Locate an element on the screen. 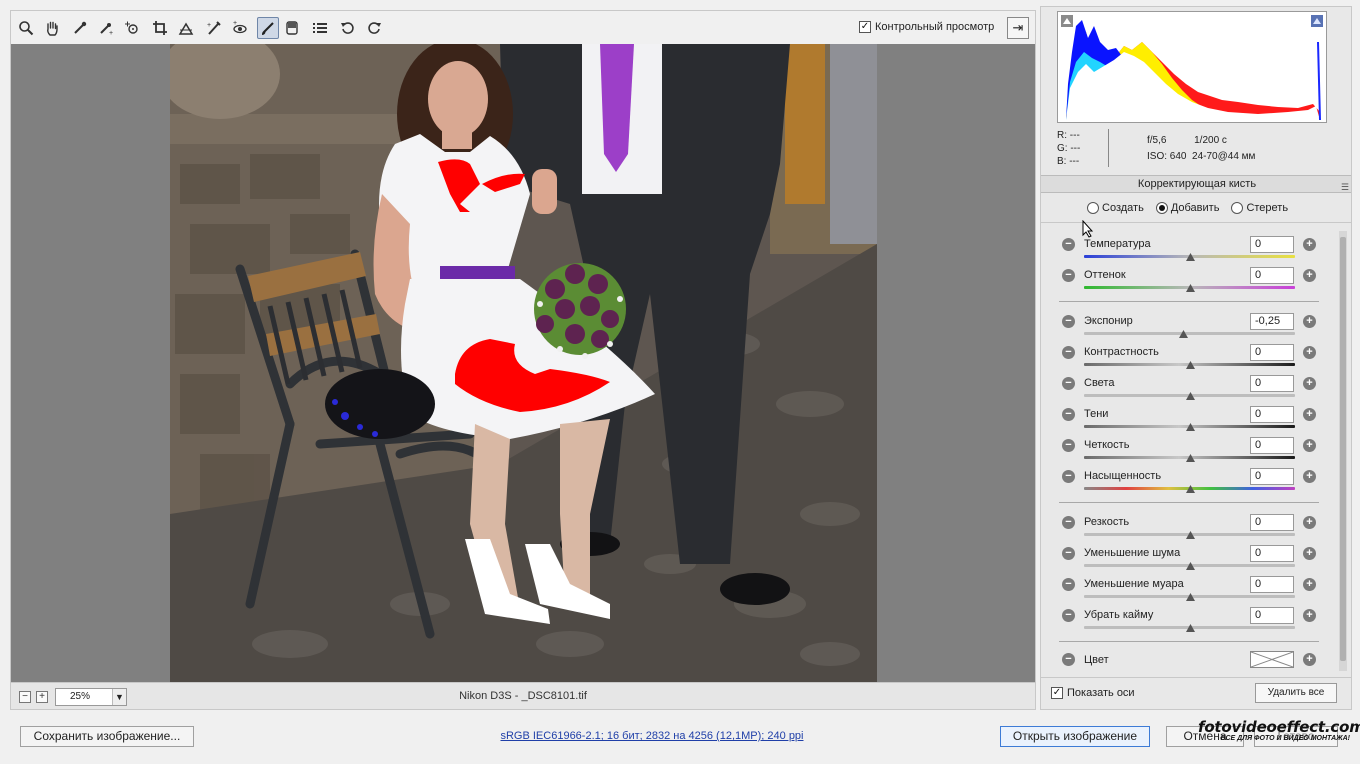 The image size is (1360, 764). group-divider is located at coordinates (1189, 301).